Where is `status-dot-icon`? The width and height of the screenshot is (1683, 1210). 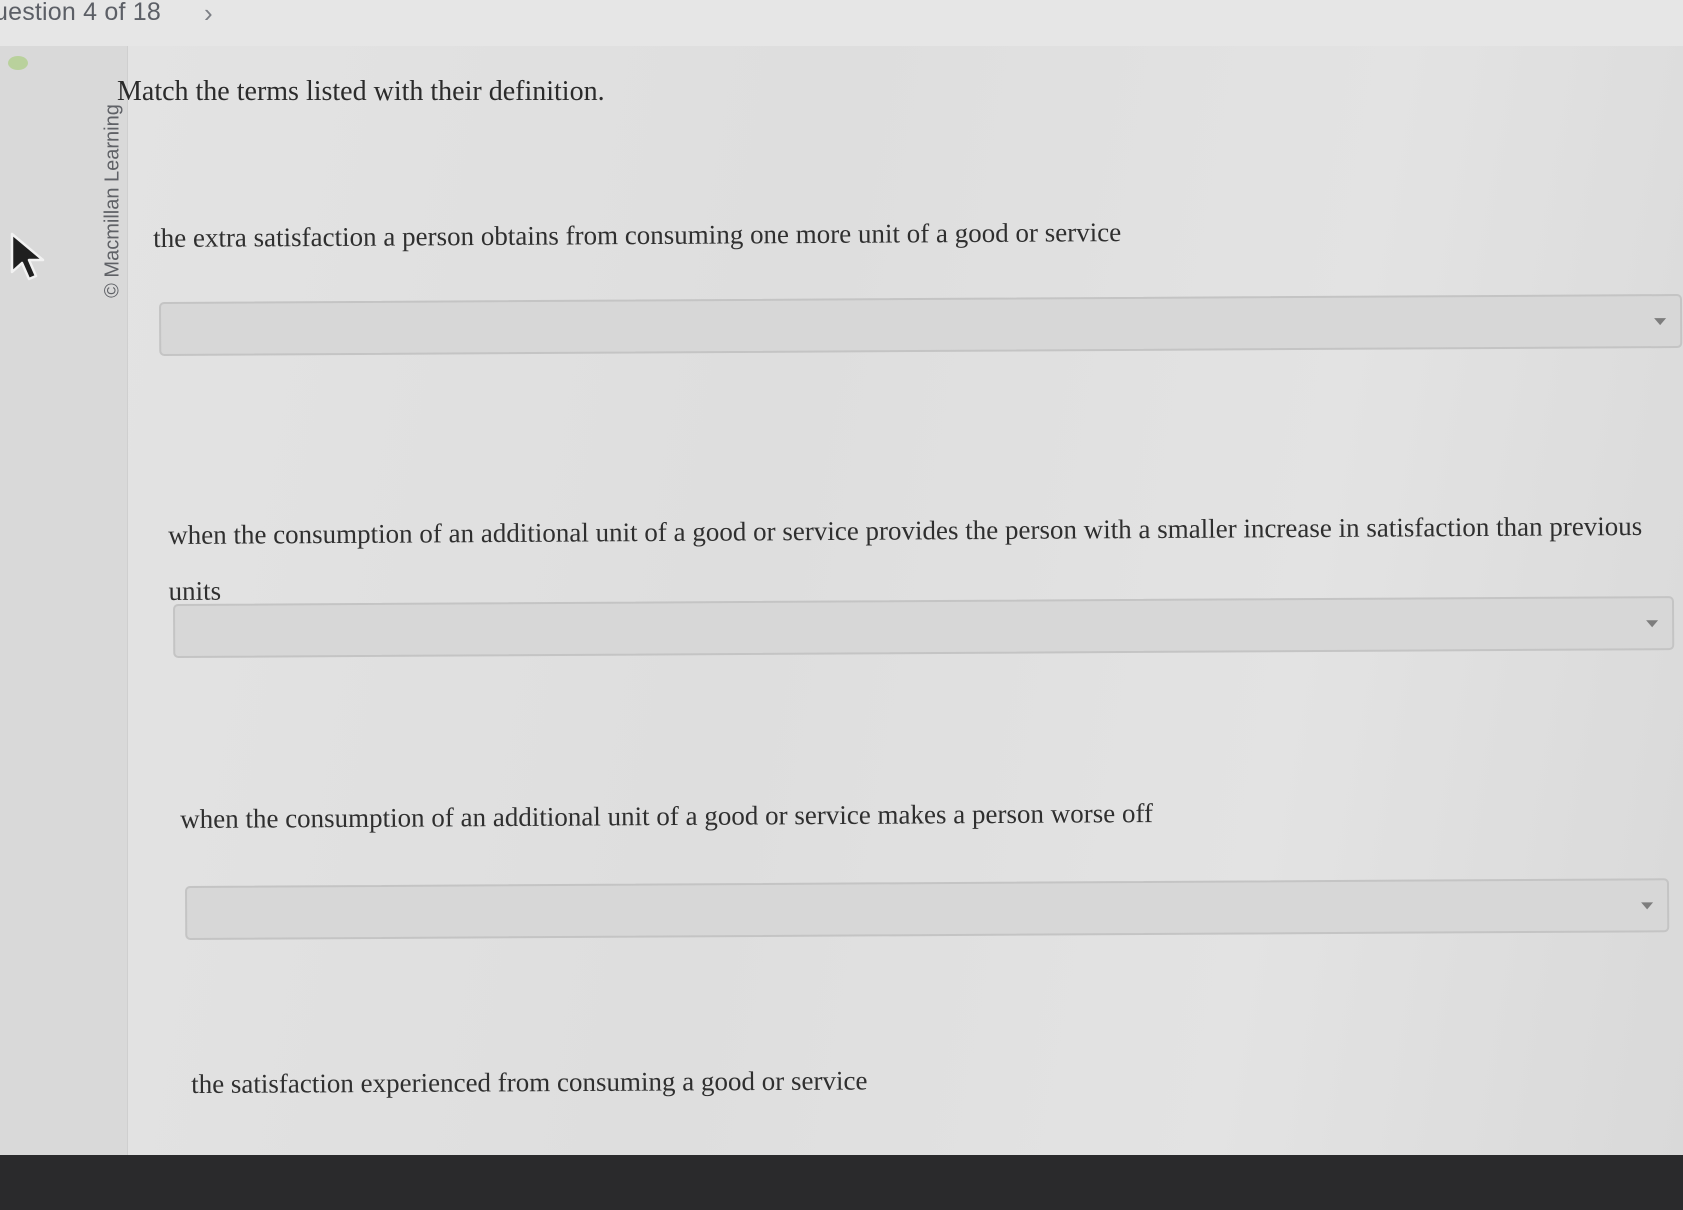
status-dot-icon is located at coordinates (18, 63).